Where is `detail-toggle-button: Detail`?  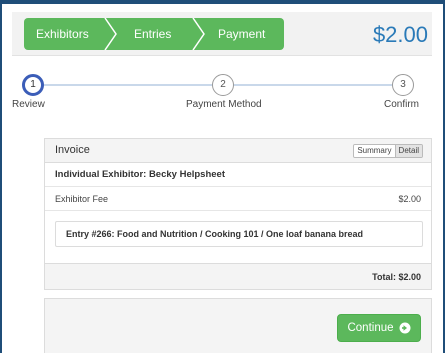
detail-toggle-button: Detail is located at coordinates (408, 151).